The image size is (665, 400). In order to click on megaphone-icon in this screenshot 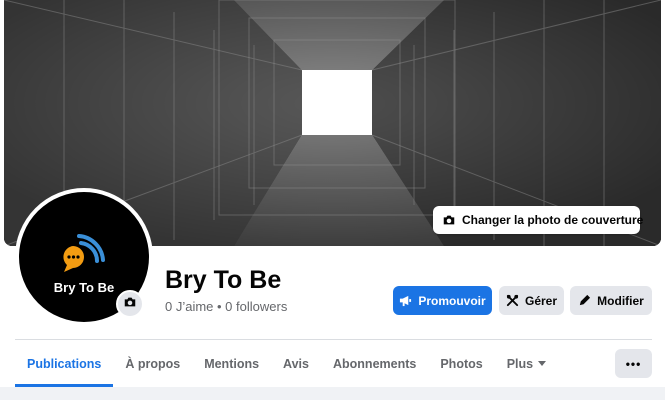, I will do `click(405, 300)`.